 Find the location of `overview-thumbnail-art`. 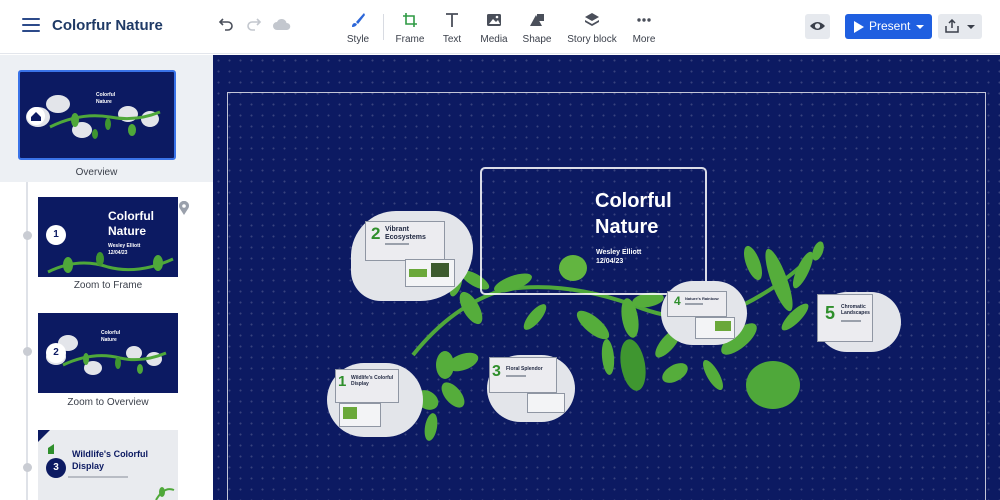

overview-thumbnail-art is located at coordinates (93, 117).